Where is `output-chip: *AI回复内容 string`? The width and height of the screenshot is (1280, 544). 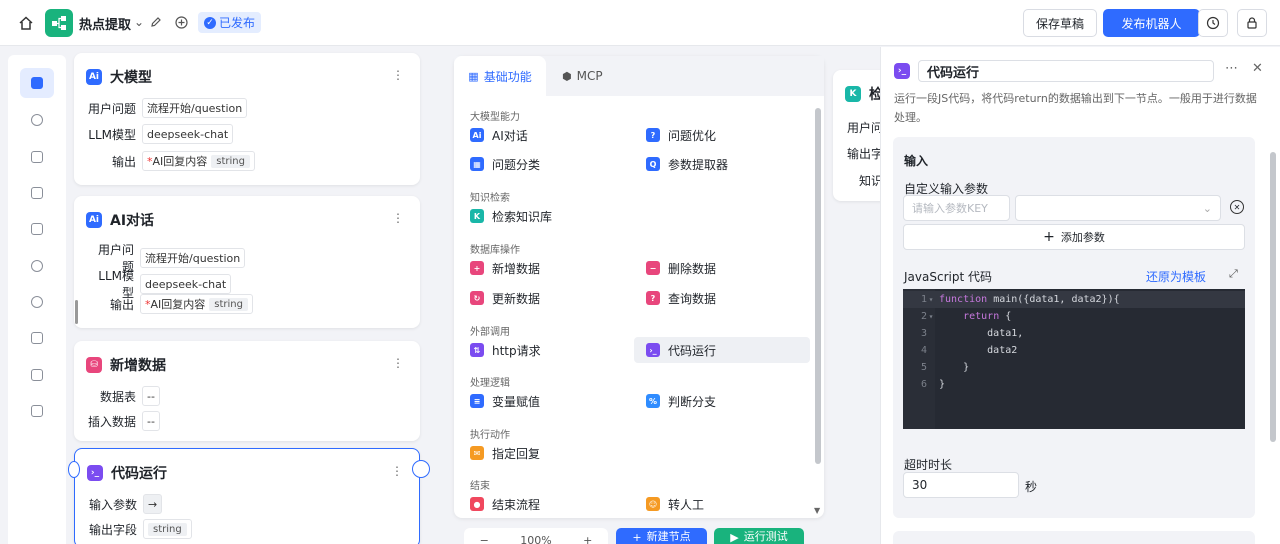 output-chip: *AI回复内容 string is located at coordinates (196, 304).